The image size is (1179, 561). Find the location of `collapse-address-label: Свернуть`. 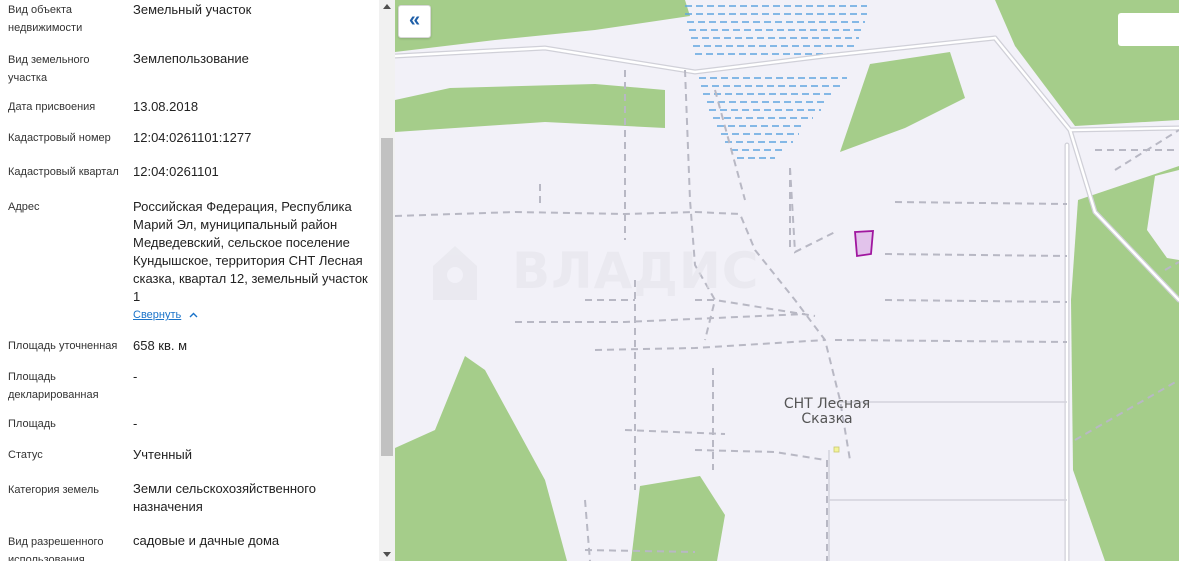

collapse-address-label: Свернуть is located at coordinates (157, 315).